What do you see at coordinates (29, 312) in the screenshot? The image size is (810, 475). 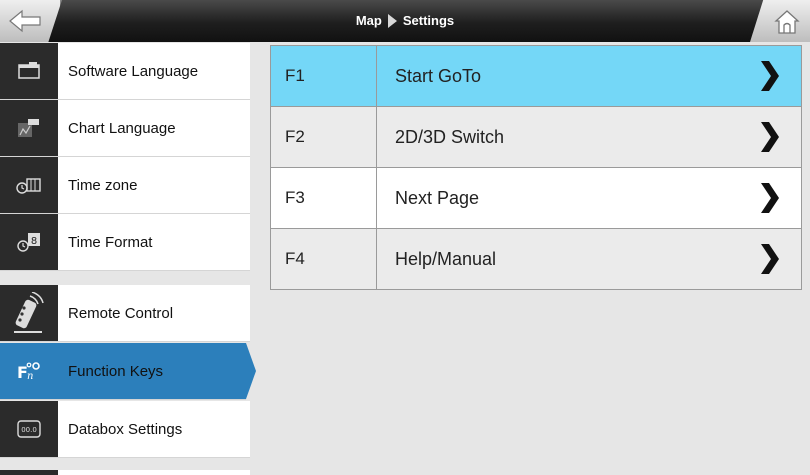 I see `remote-control-icon` at bounding box center [29, 312].